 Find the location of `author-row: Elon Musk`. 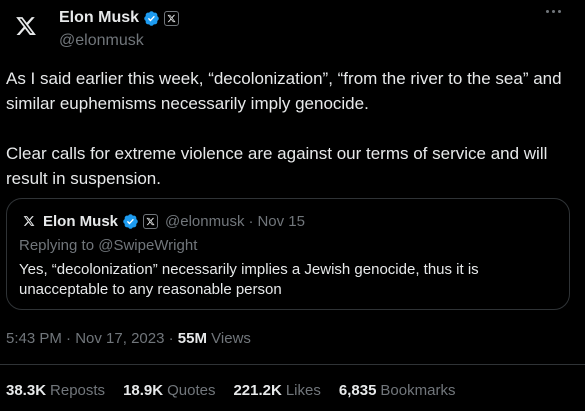

author-row: Elon Musk is located at coordinates (119, 18).